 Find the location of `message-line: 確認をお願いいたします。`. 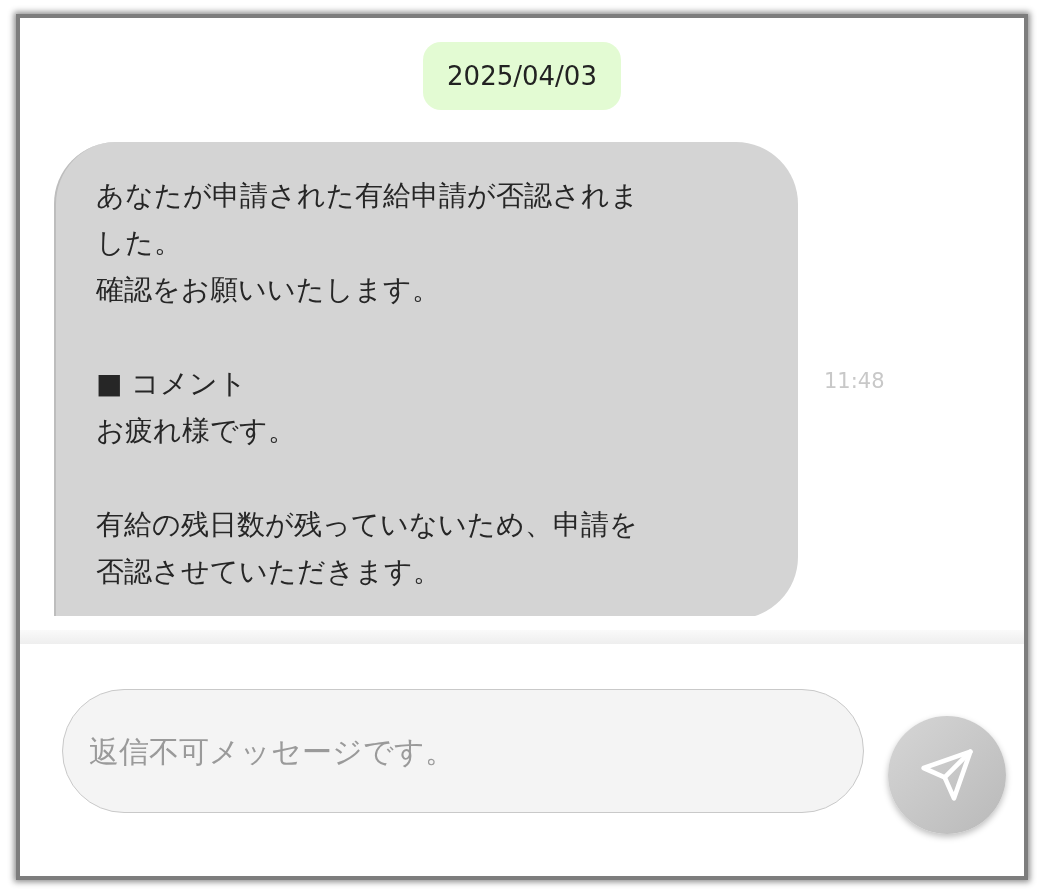

message-line: 確認をお願いいたします。 is located at coordinates (268, 290).